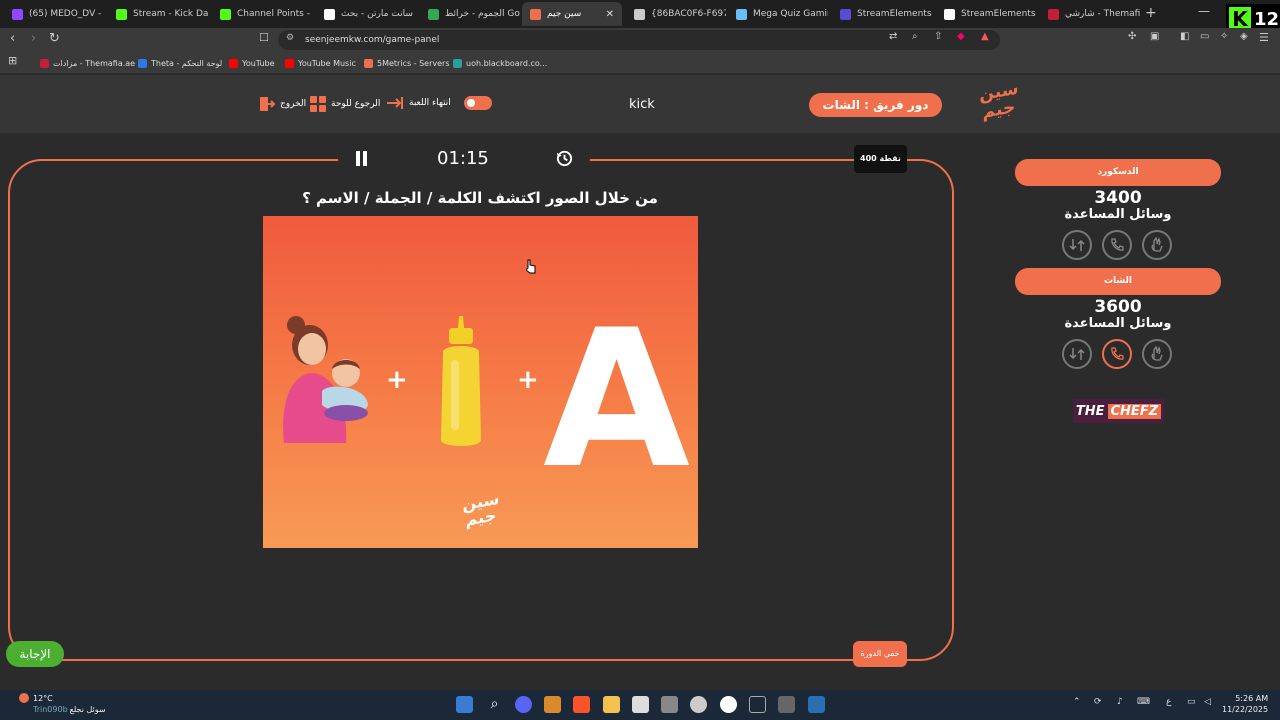 The image size is (1280, 720). What do you see at coordinates (1245, 704) in the screenshot?
I see `system-clock: 5:26 AM 11/22/2025` at bounding box center [1245, 704].